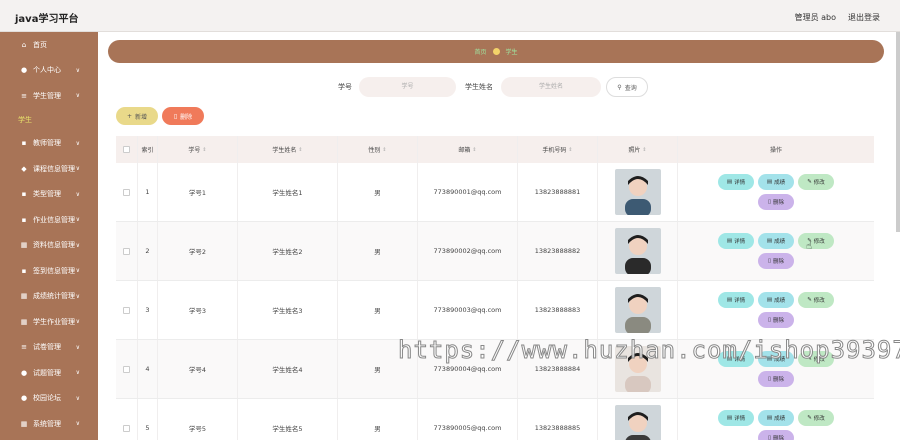 This screenshot has width=900, height=440. What do you see at coordinates (49, 71) in the screenshot?
I see `sidebar-item-1: ● 个人中心 ∨` at bounding box center [49, 71].